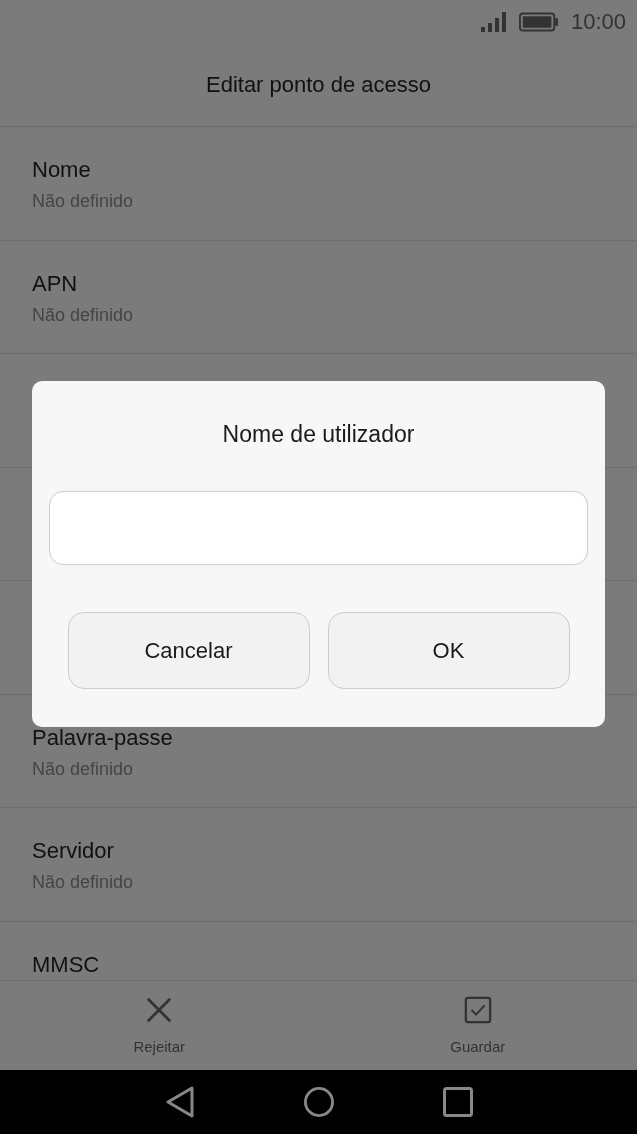 This screenshot has width=637, height=1134. I want to click on checkbox-icon, so click(477, 1010).